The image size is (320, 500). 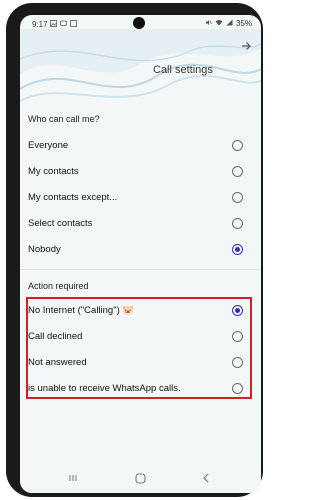 I want to click on highlight-box, so click(x=139, y=348).